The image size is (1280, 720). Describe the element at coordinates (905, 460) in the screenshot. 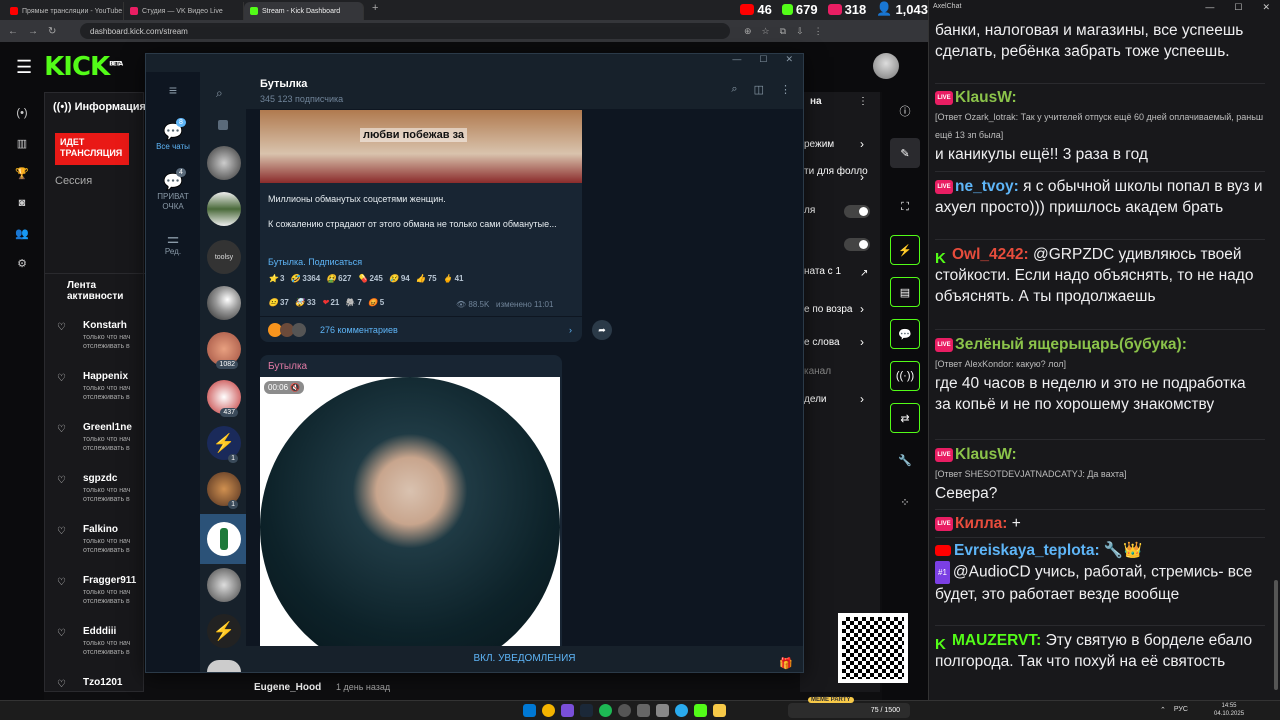

I see `wrench-icon: 🔧` at that location.